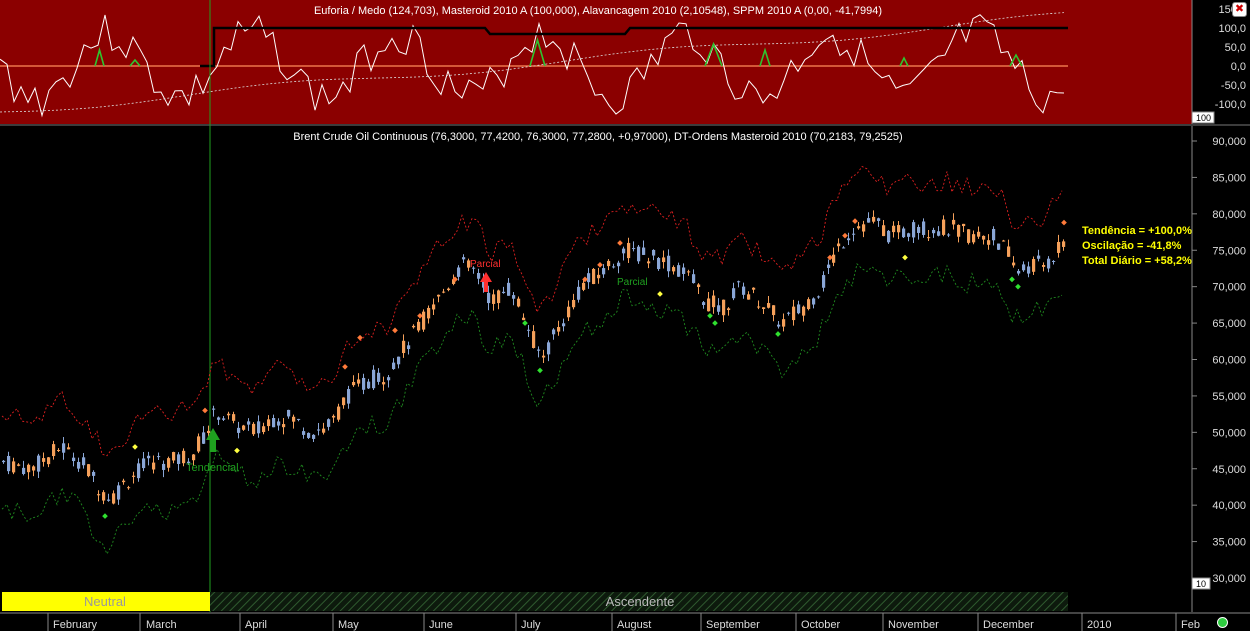 The height and width of the screenshot is (631, 1250). Describe the element at coordinates (1222, 622) in the screenshot. I see `status-indicator-icon` at that location.